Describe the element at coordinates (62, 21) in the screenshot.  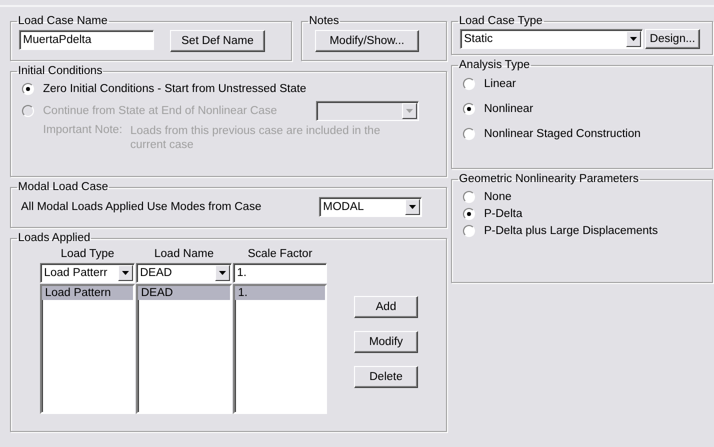
I see `group-title: Load Case Name` at that location.